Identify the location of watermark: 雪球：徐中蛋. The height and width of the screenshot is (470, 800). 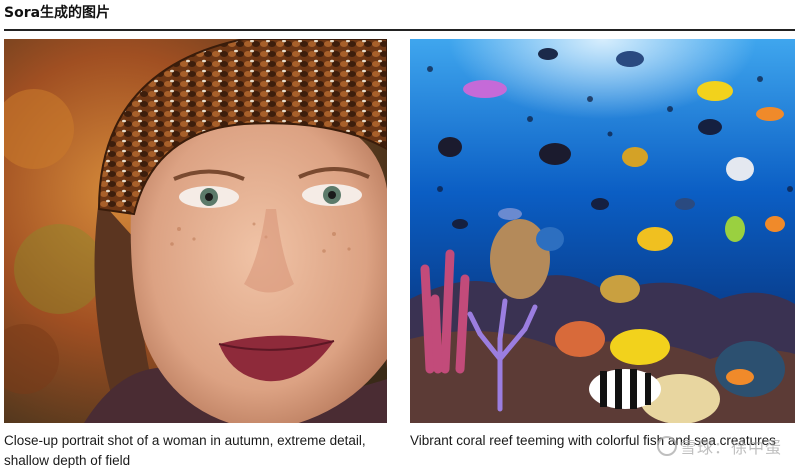
(719, 446).